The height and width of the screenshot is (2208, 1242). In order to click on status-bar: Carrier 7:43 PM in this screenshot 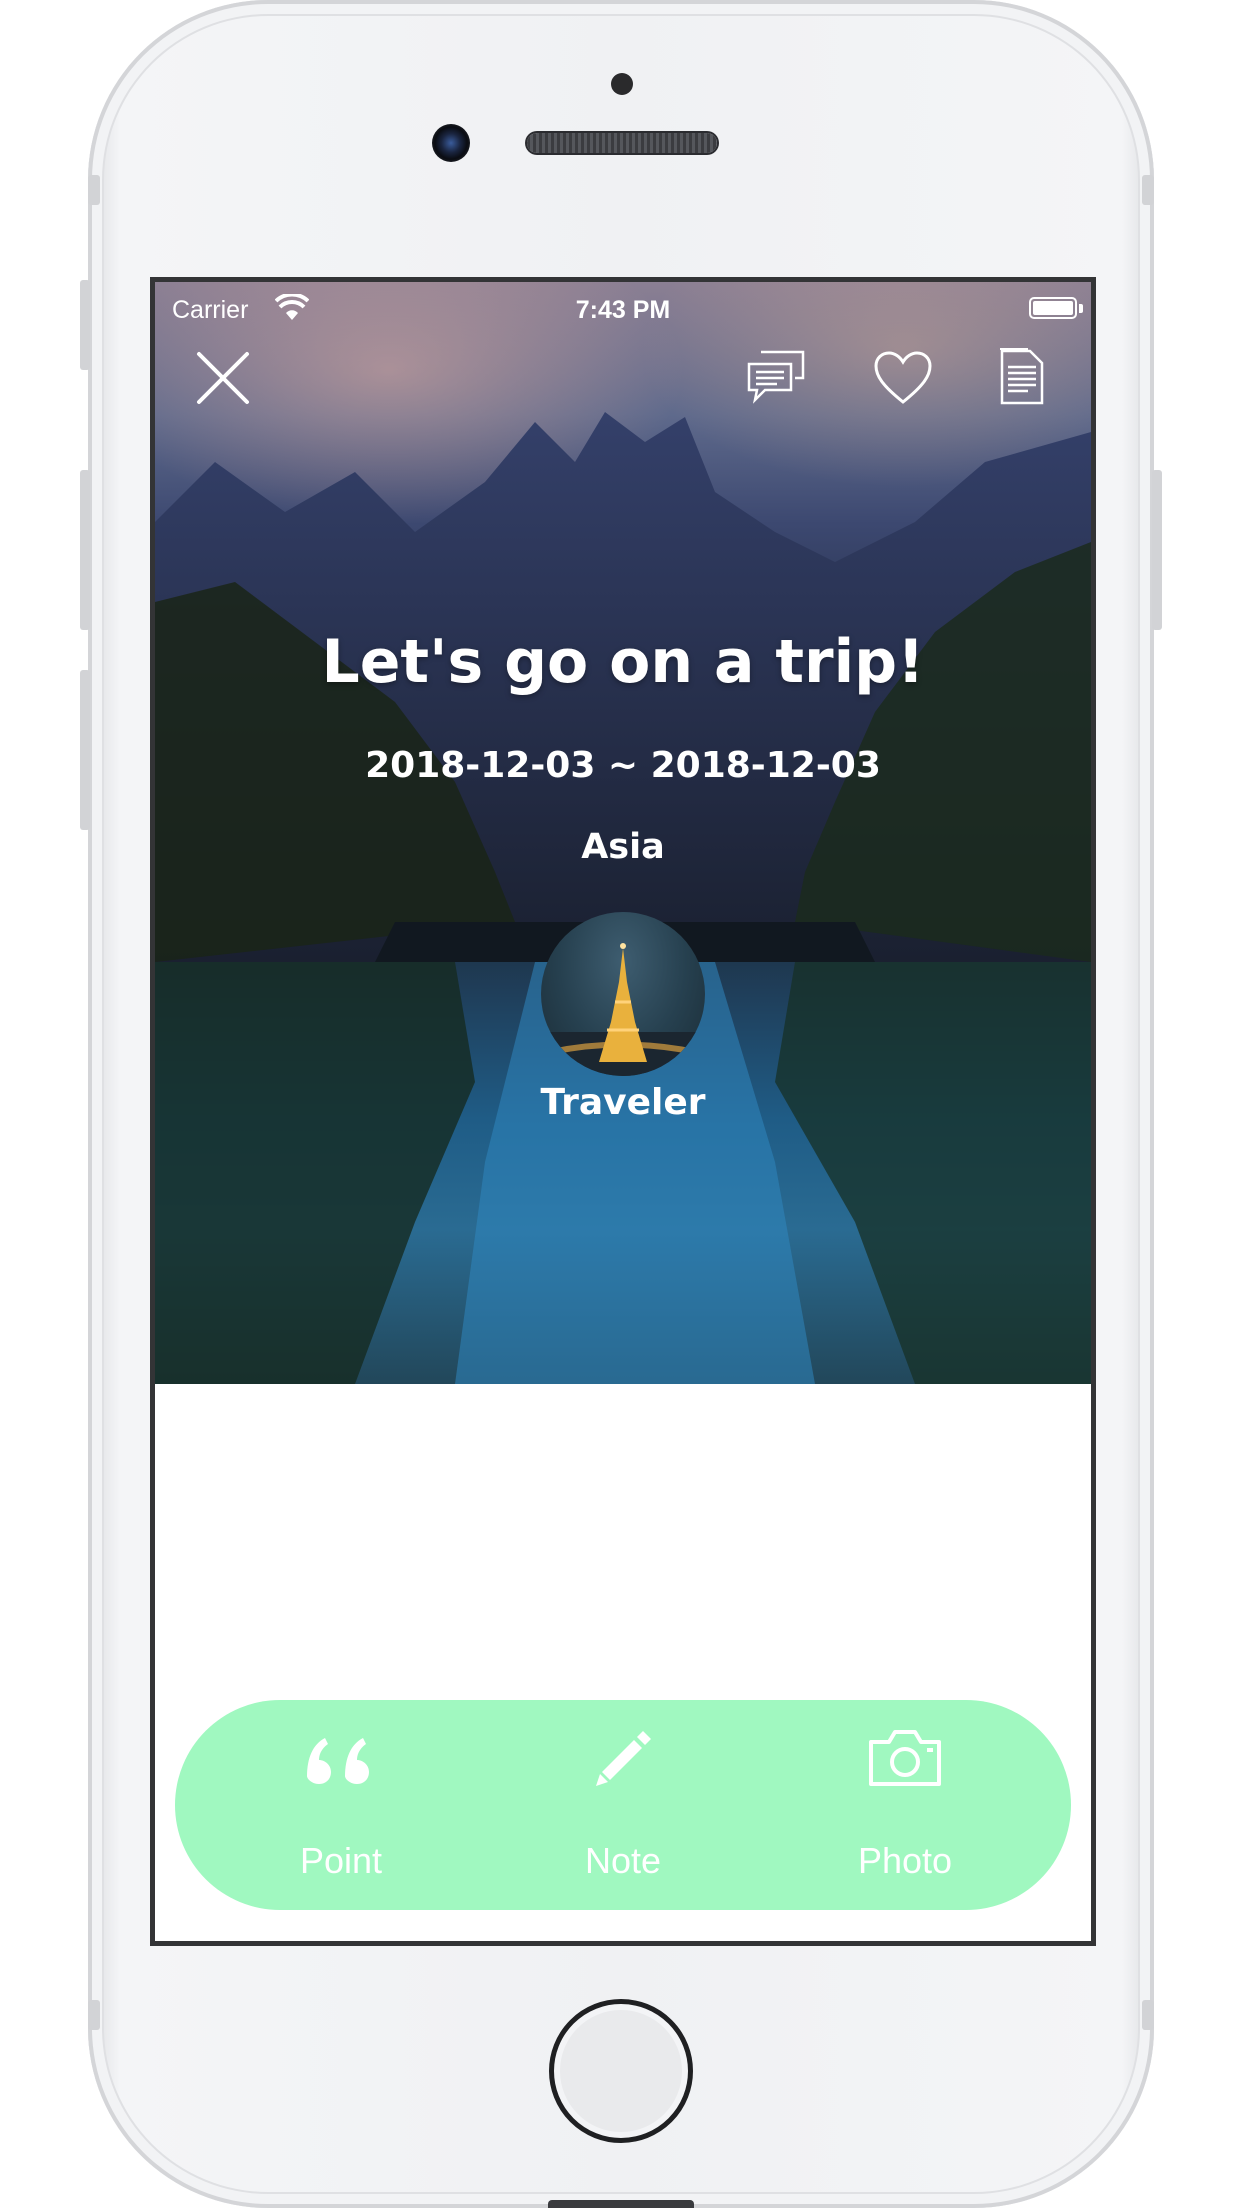, I will do `click(623, 310)`.